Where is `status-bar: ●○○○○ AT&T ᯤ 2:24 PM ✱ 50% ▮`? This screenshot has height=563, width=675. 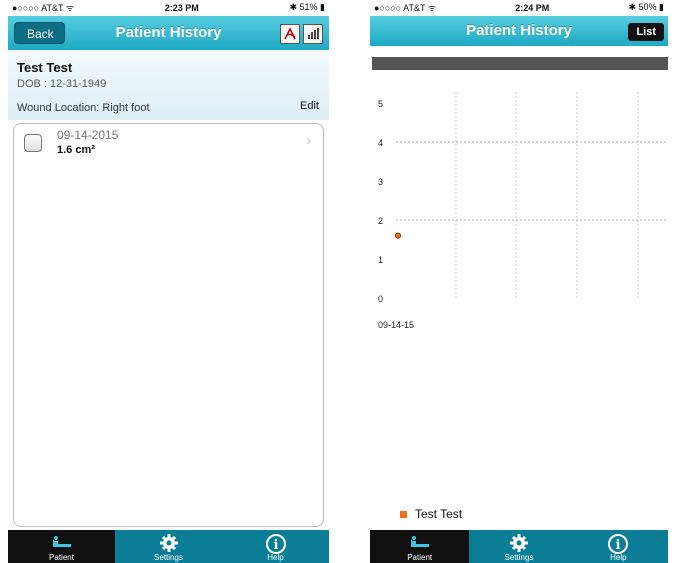
status-bar: ●○○○○ AT&T ᯤ 2:24 PM ✱ 50% ▮ is located at coordinates (519, 7).